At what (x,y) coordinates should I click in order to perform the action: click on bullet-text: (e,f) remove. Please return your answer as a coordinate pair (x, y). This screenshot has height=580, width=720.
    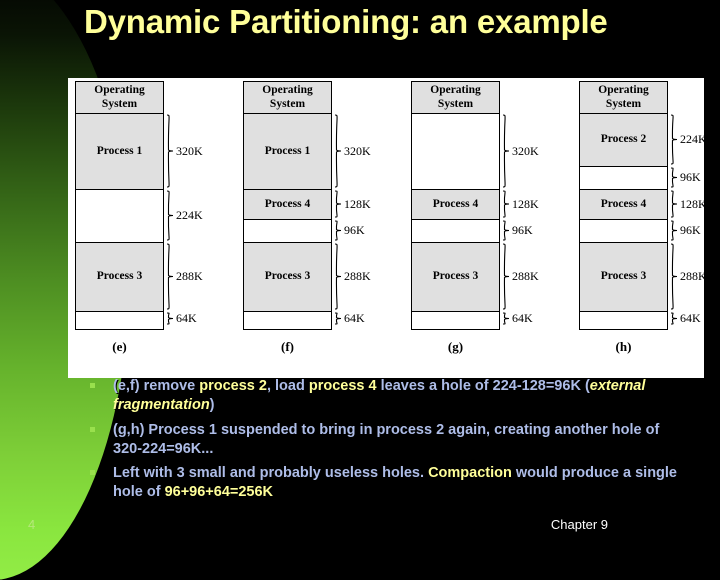
    Looking at the image, I should click on (156, 386).